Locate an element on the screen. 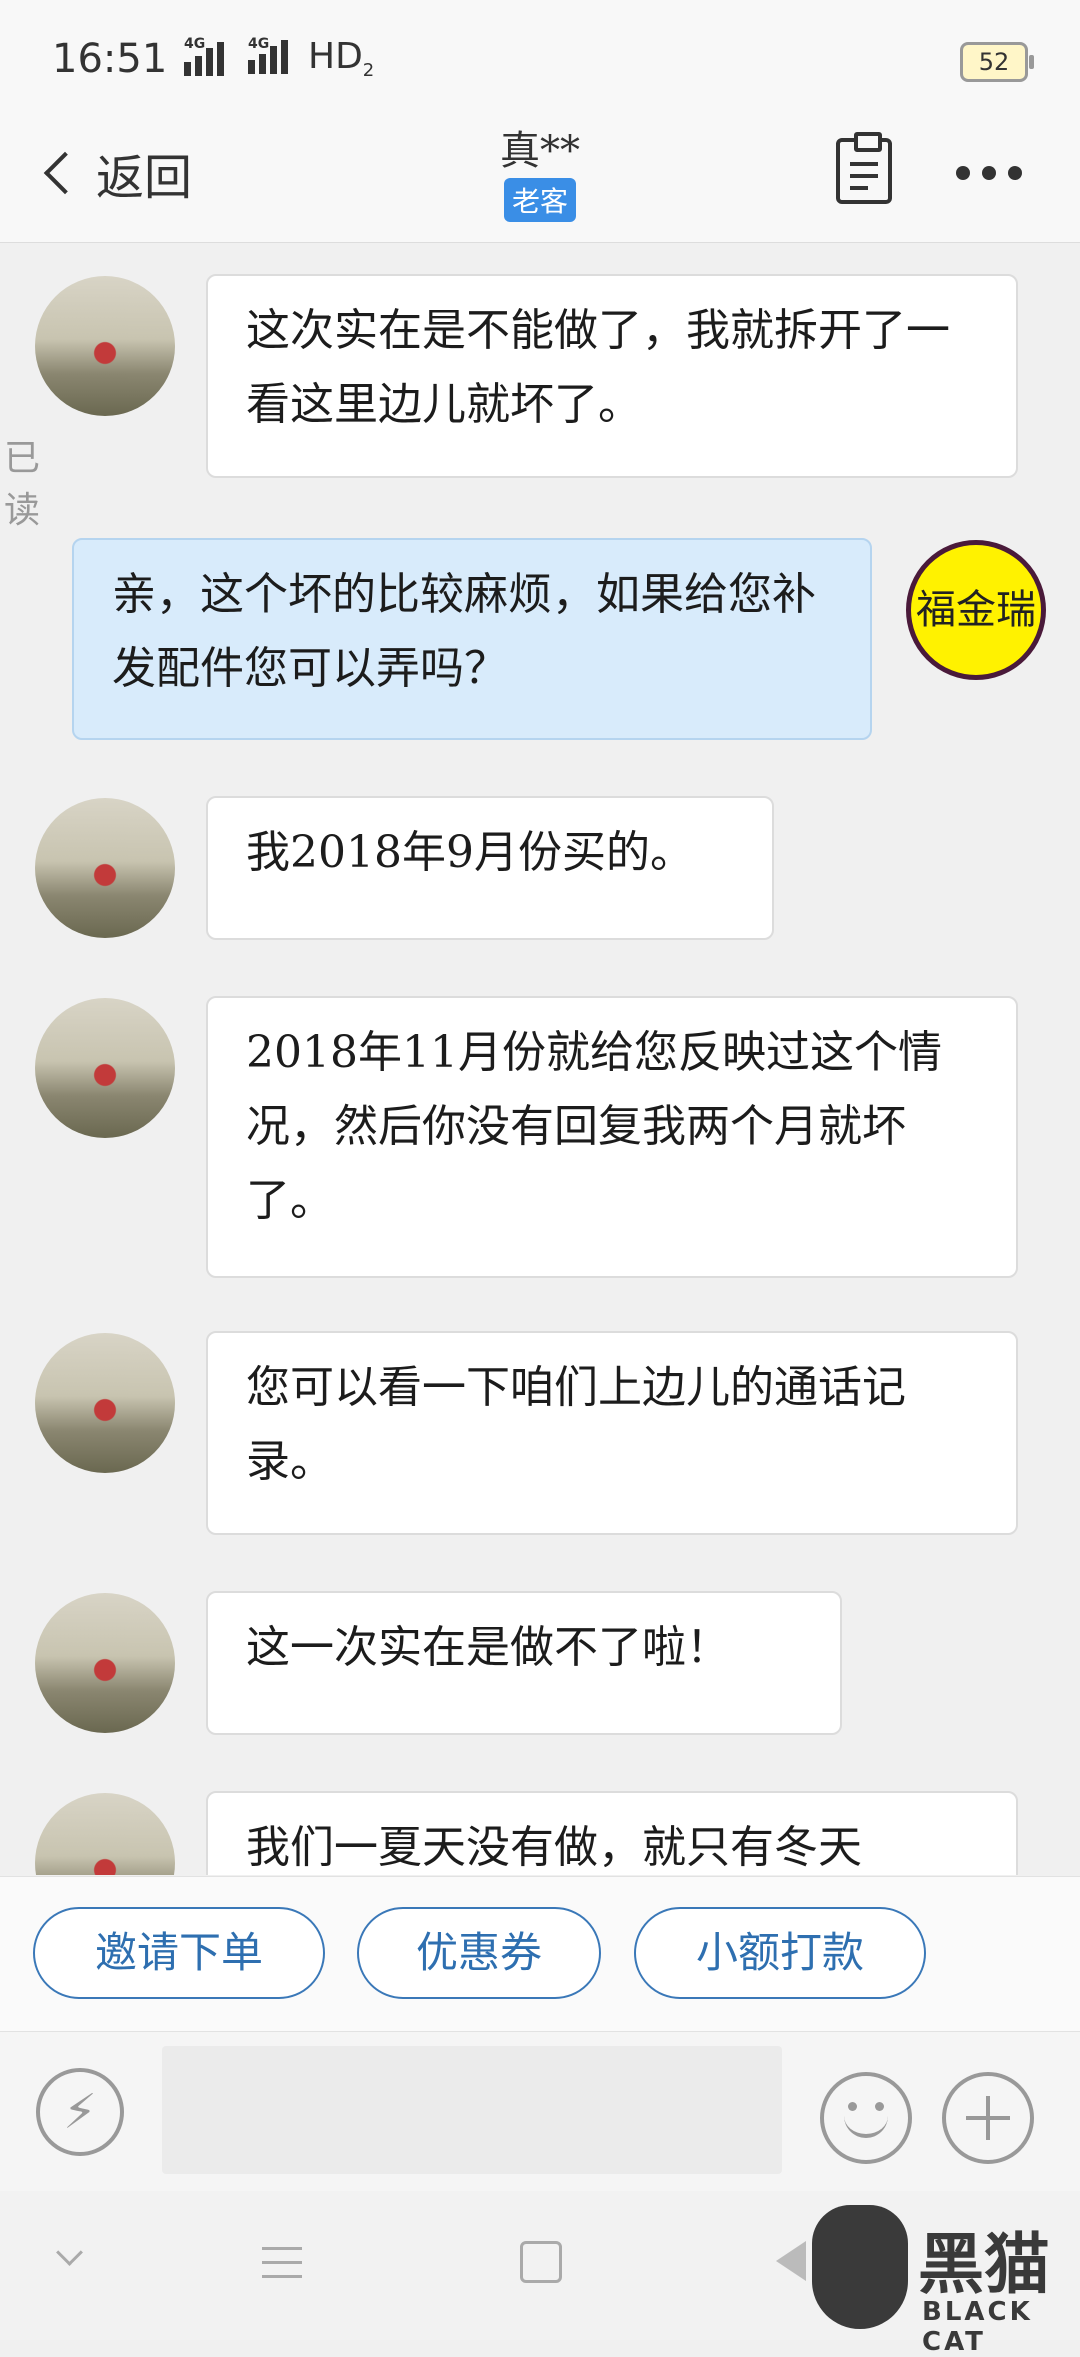 The image size is (1080, 2357). customer-badge: 老客 is located at coordinates (539, 200).